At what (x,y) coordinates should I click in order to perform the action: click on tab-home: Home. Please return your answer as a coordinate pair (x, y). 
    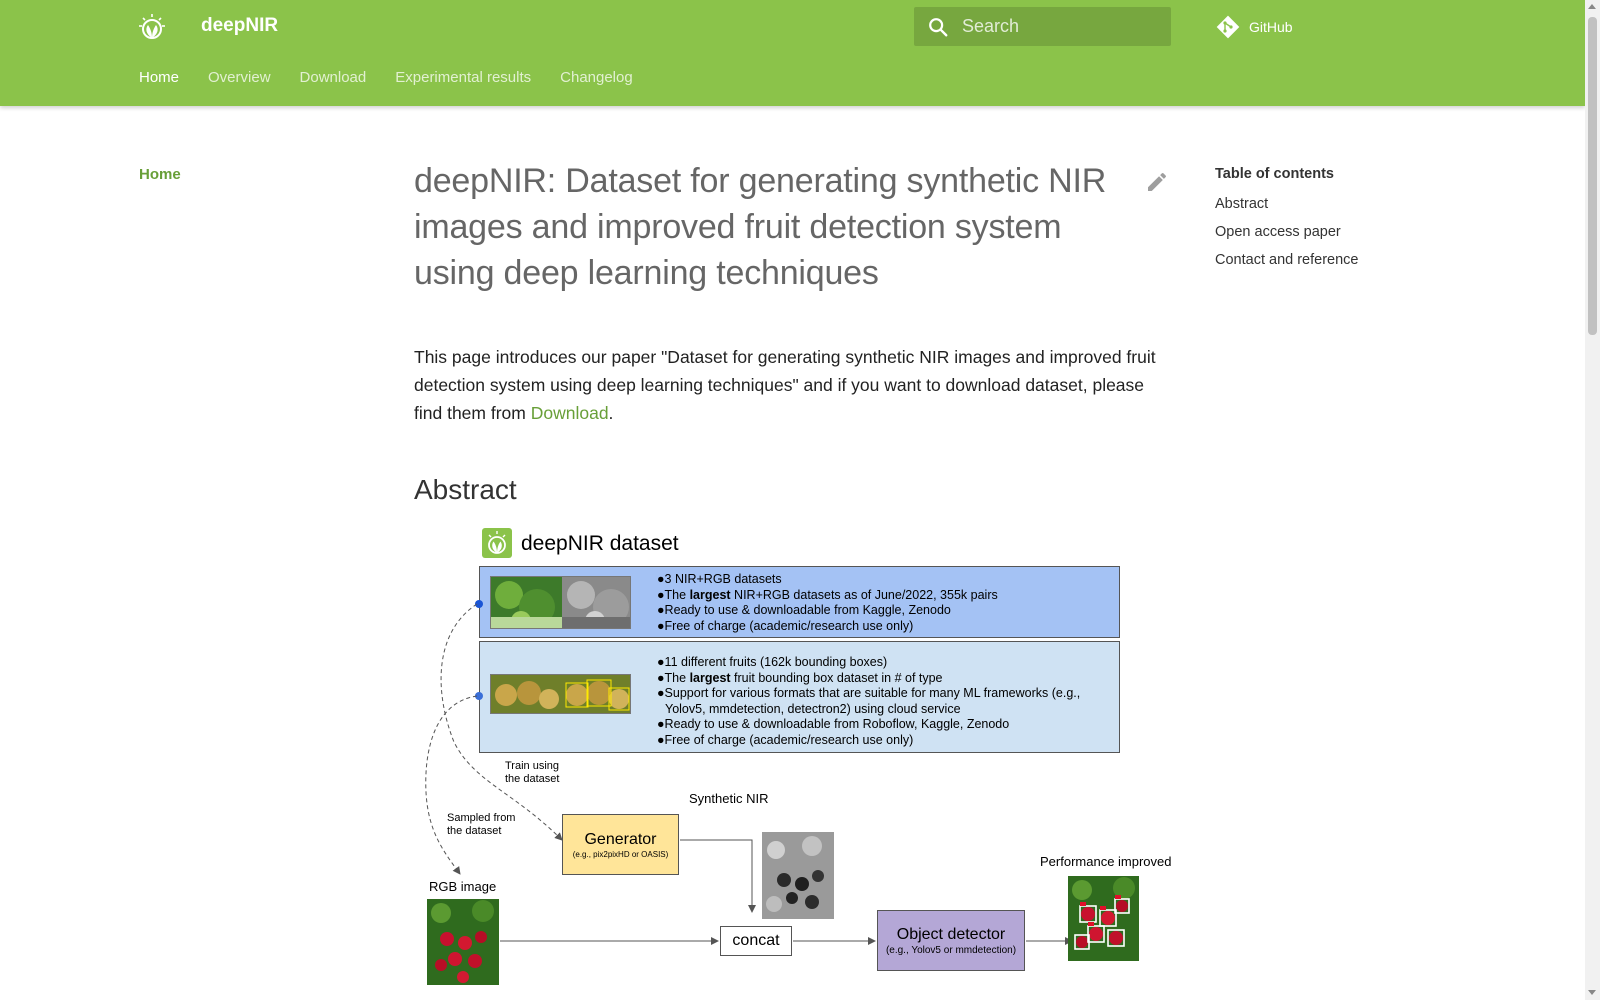
    Looking at the image, I should click on (159, 77).